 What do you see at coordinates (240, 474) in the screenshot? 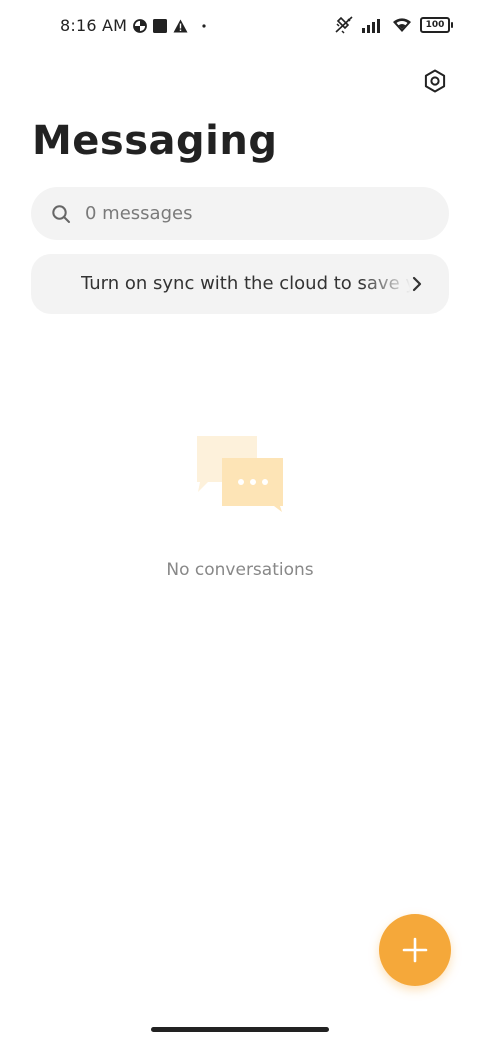
I see `chat-bubbles-icon` at bounding box center [240, 474].